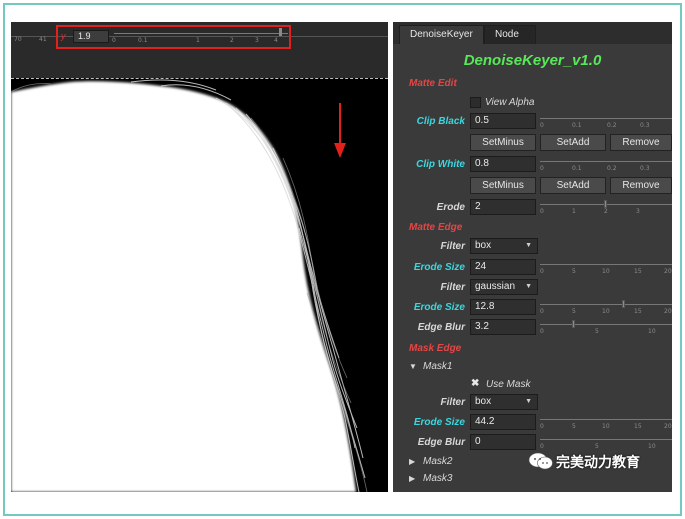  I want to click on mask2-group-toggle: ▶ Mask2, so click(430, 461).